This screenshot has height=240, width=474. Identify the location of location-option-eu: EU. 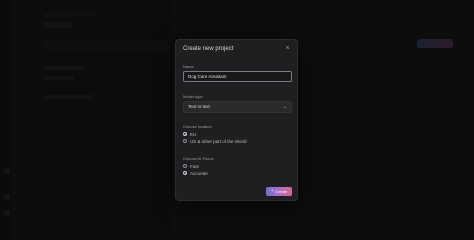
(189, 134).